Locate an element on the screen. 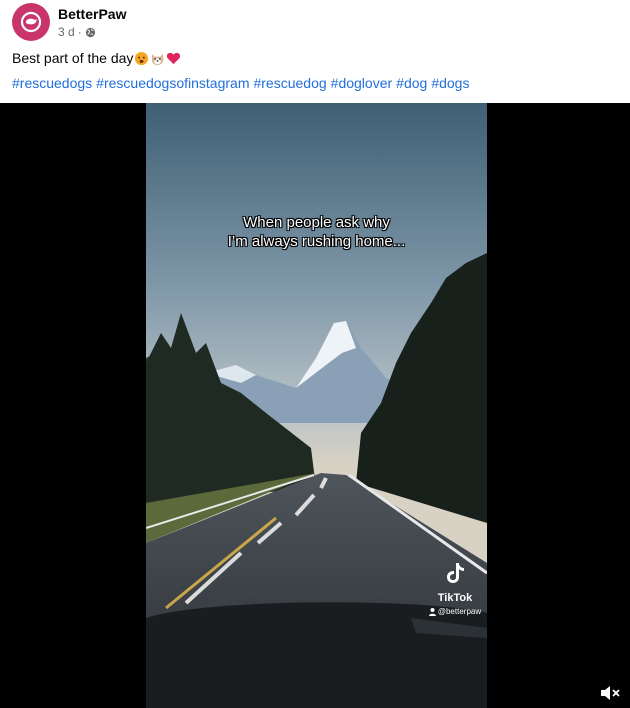  user-icon is located at coordinates (432, 611).